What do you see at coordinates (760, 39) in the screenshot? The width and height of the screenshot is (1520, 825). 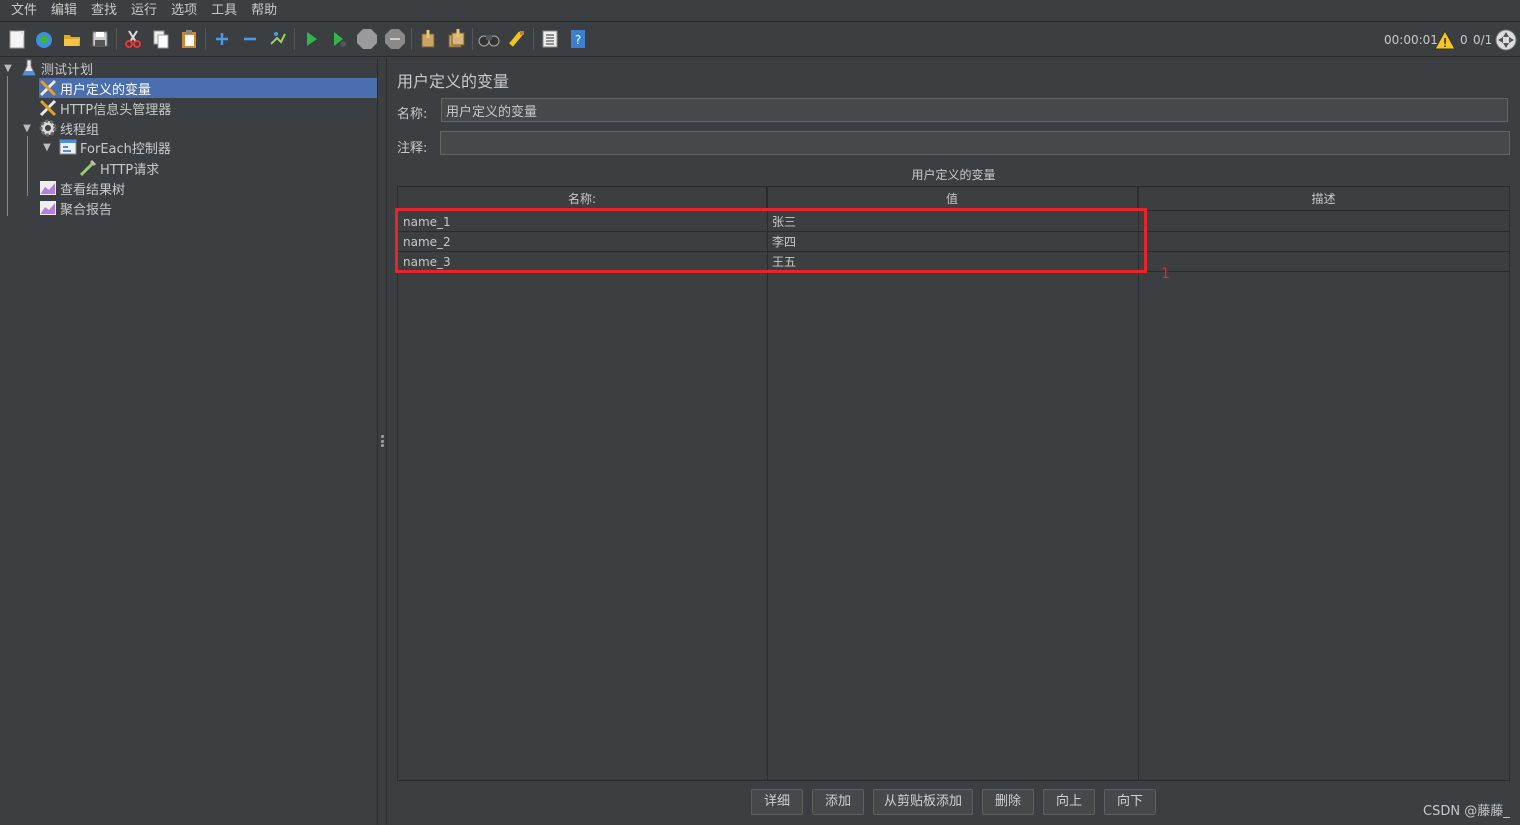 I see `toolbar: ? 00:00:01 ! 0 0/1` at bounding box center [760, 39].